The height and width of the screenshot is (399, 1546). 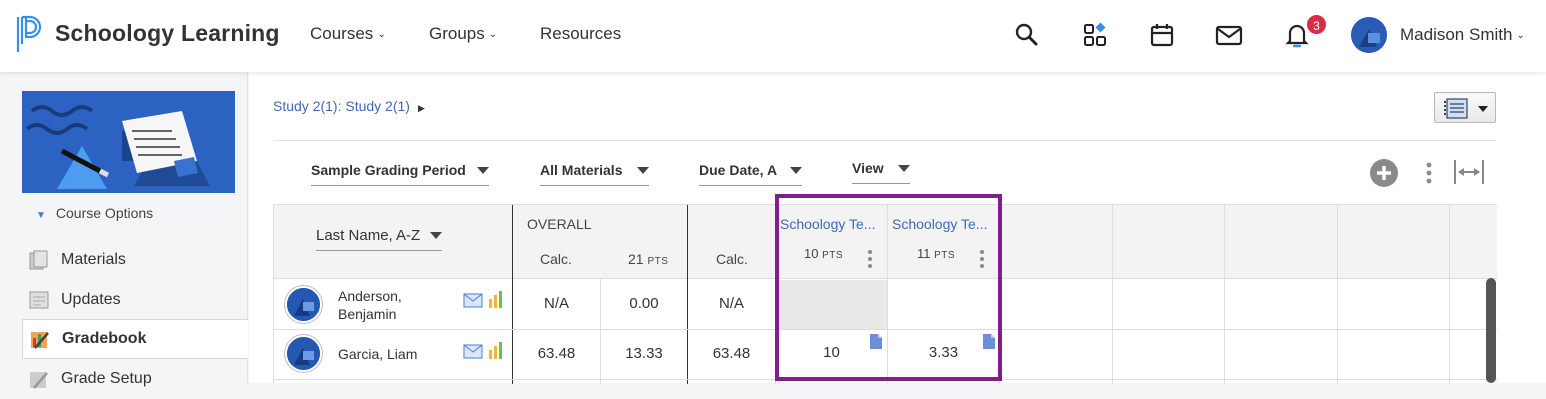 I want to click on sidebar-item-grade-setup: Grade Setup, so click(x=135, y=379).